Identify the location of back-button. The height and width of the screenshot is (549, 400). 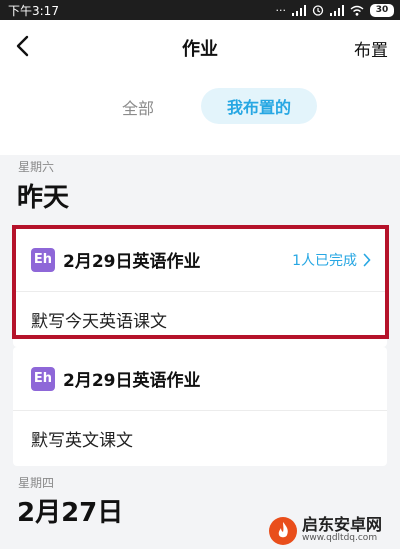
(22, 46).